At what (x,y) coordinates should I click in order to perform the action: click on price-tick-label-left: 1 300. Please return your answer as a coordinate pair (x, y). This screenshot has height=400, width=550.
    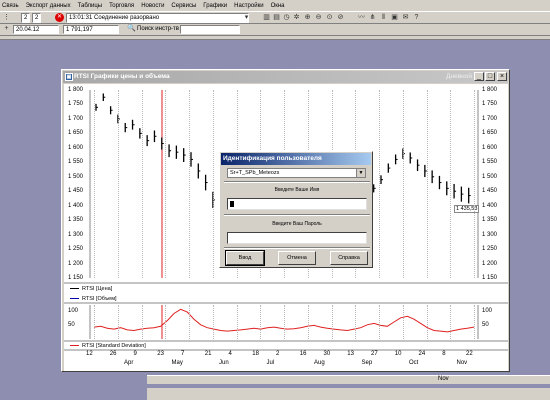
    Looking at the image, I should click on (76, 234).